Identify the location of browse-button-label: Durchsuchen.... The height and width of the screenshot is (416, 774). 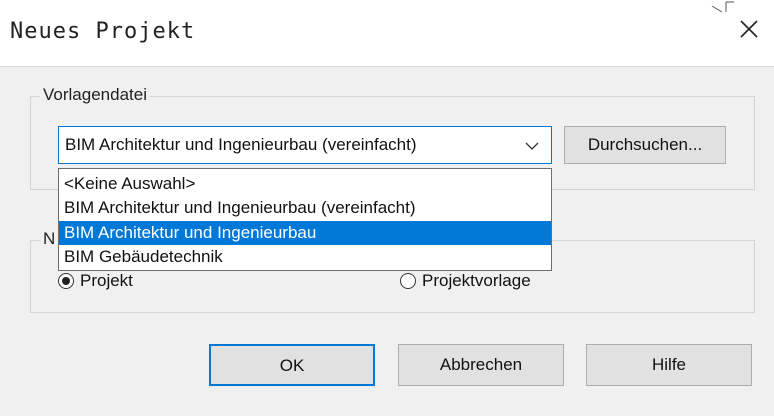
(645, 144).